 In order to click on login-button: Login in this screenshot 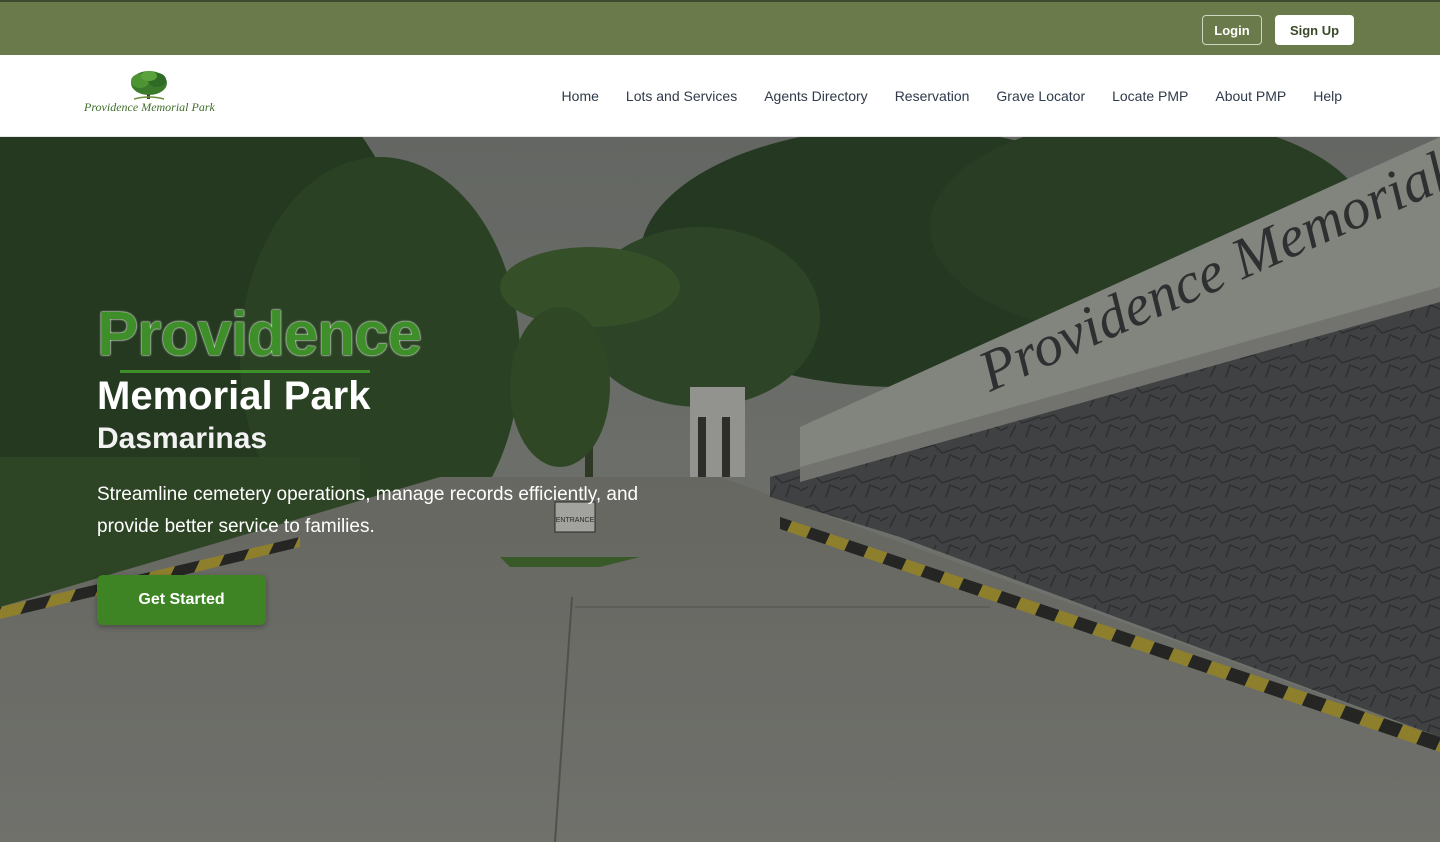, I will do `click(1232, 30)`.